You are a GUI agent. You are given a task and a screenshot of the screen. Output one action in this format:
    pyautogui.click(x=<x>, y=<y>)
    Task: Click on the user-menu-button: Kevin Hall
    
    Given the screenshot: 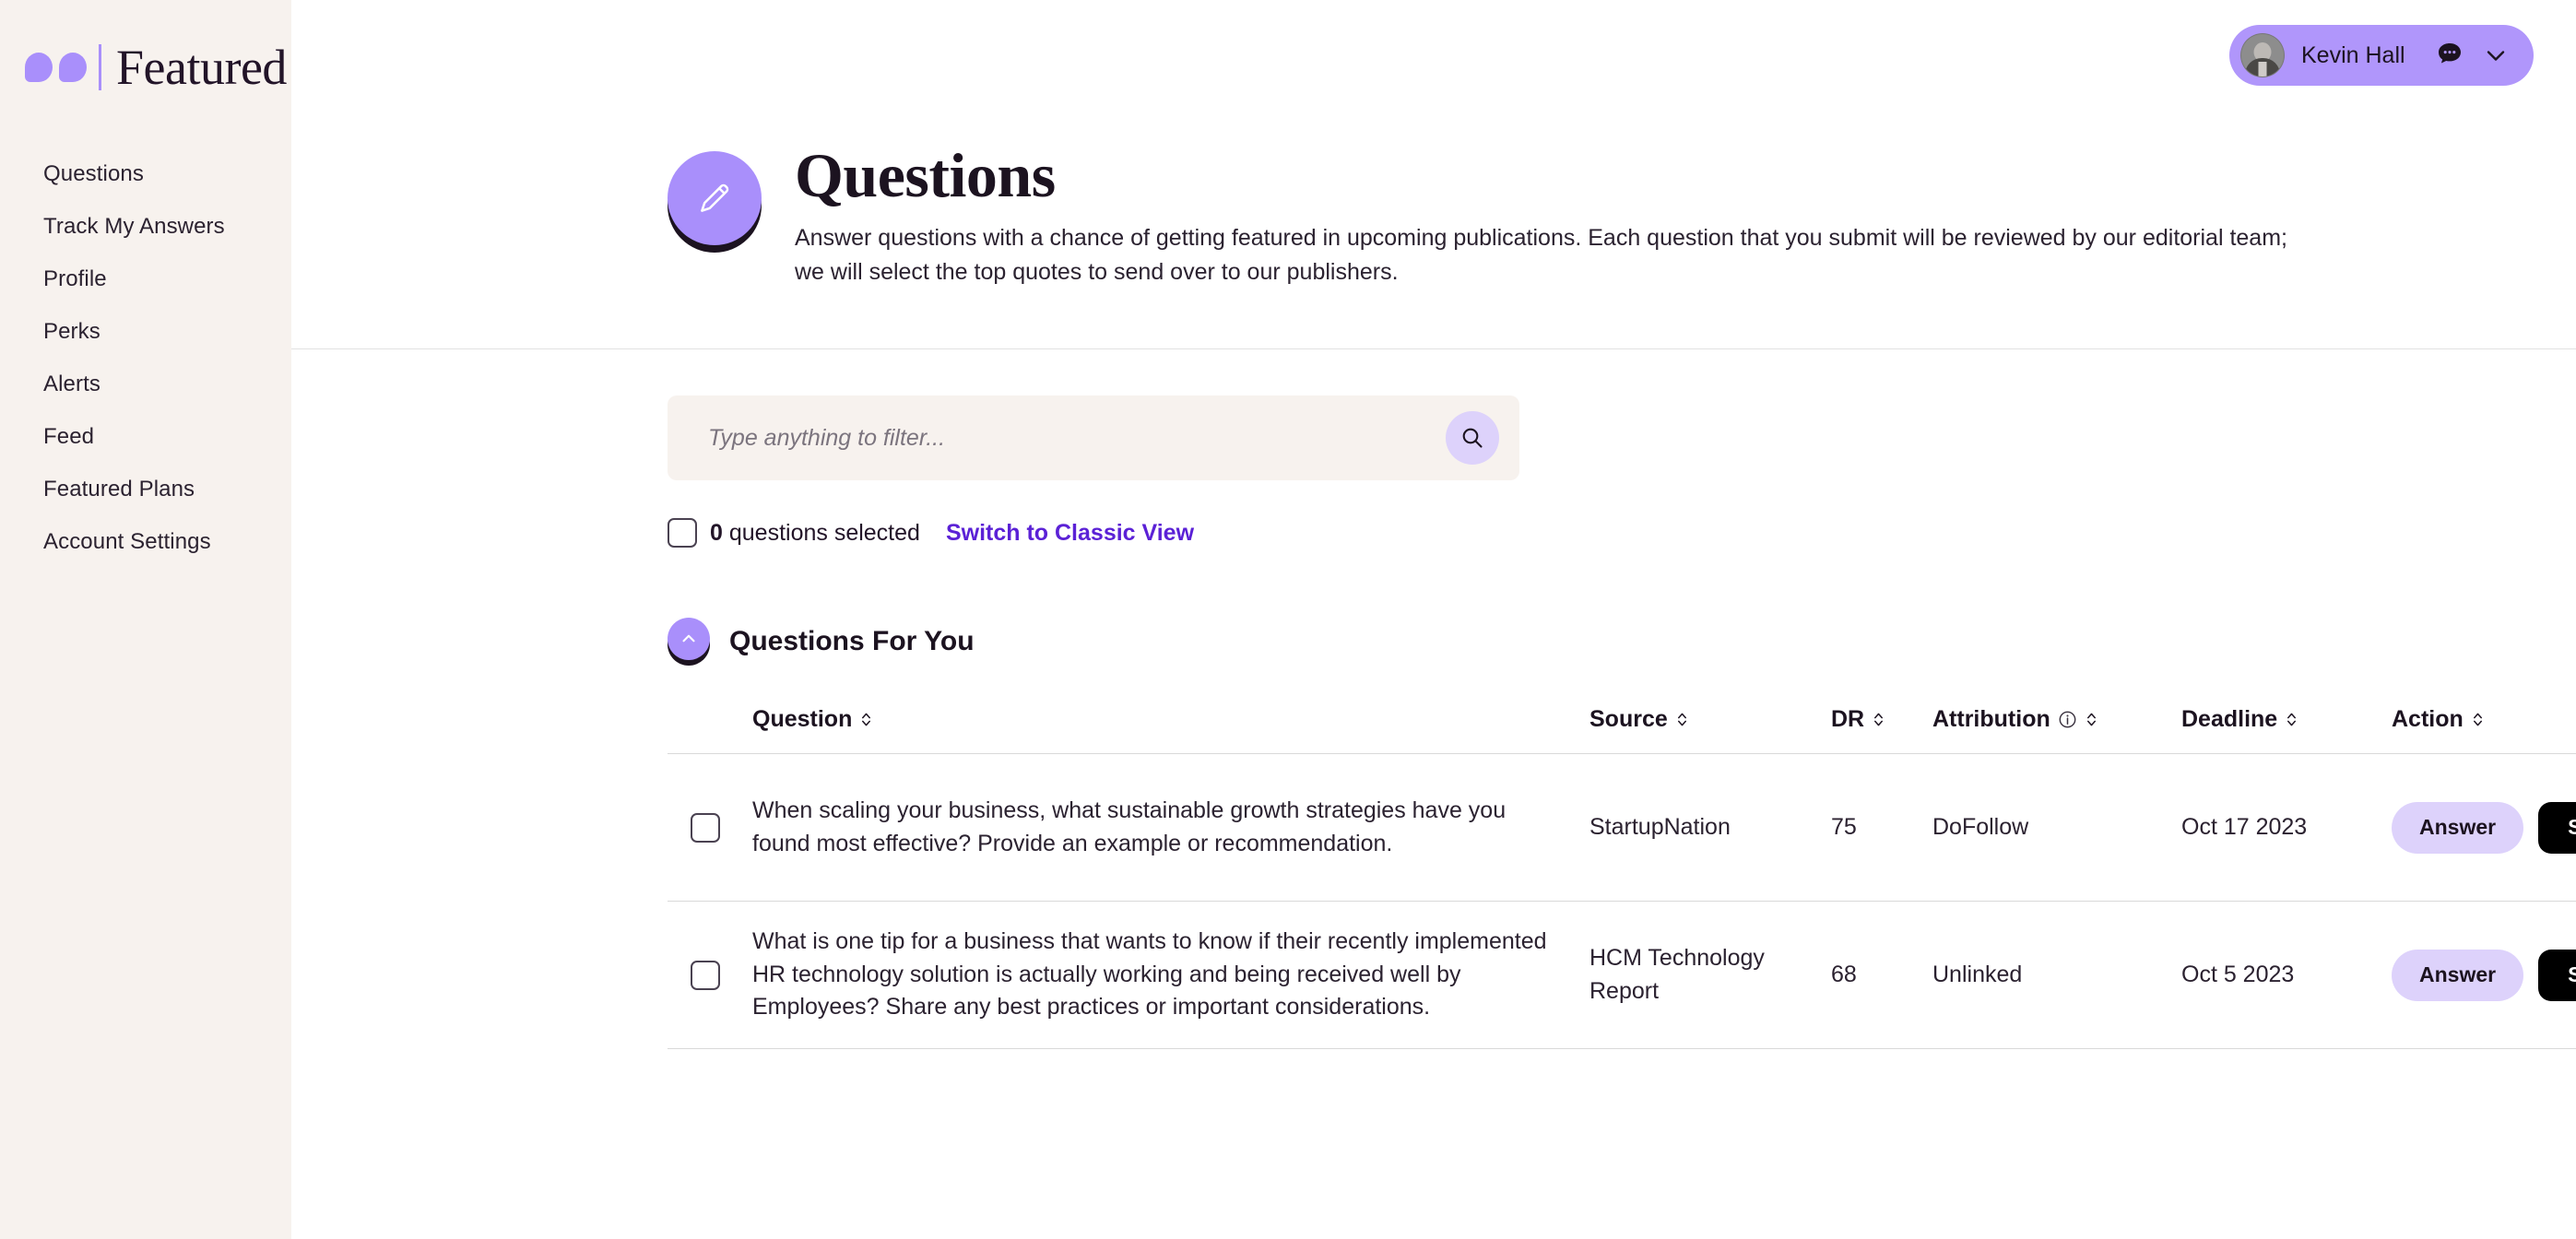 What is the action you would take?
    pyautogui.click(x=2381, y=55)
    